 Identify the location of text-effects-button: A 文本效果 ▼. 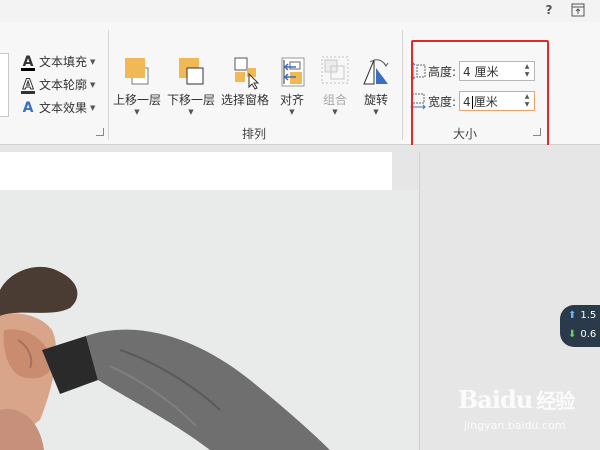
(58, 108).